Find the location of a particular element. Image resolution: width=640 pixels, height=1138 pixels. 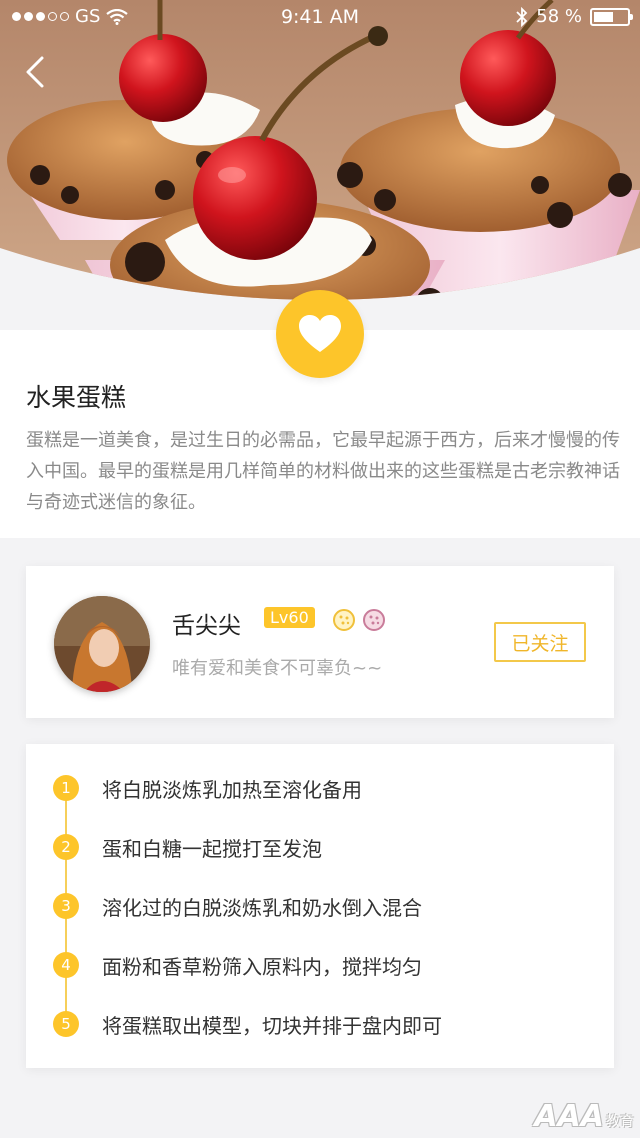

step-item: 3 溶化过的白脱淡炼乳和奶水倒入混合 is located at coordinates (320, 906).